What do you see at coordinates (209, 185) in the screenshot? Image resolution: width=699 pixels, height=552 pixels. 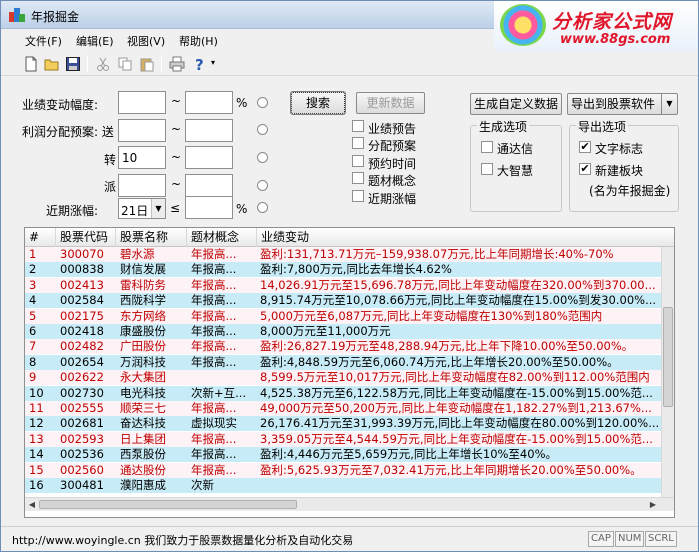 I see `pai-max-input` at bounding box center [209, 185].